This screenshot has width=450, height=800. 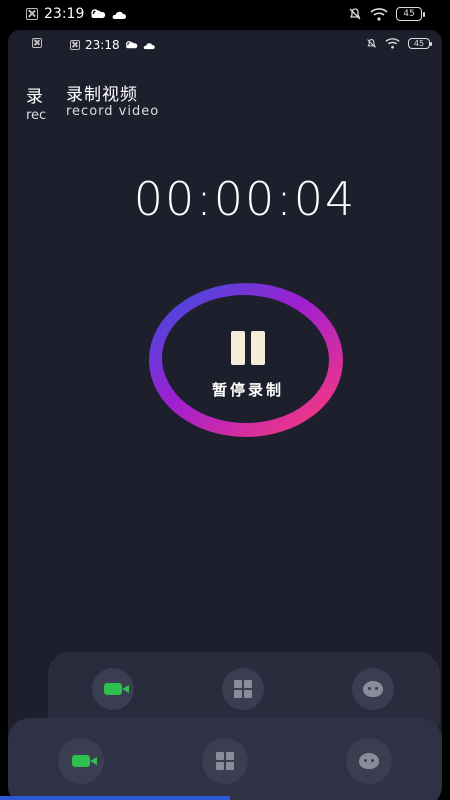 I want to click on tab-chat-back, so click(x=373, y=689).